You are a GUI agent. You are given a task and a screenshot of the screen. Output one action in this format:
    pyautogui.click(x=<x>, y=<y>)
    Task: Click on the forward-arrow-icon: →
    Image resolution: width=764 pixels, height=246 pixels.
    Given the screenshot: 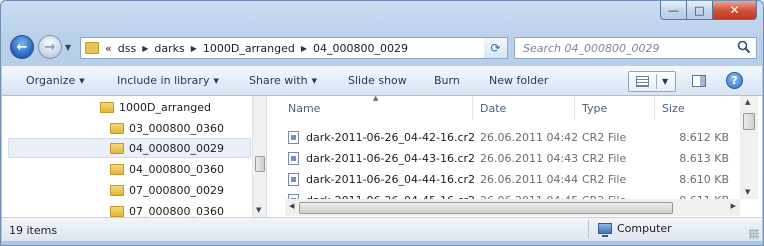 What is the action you would take?
    pyautogui.click(x=50, y=47)
    